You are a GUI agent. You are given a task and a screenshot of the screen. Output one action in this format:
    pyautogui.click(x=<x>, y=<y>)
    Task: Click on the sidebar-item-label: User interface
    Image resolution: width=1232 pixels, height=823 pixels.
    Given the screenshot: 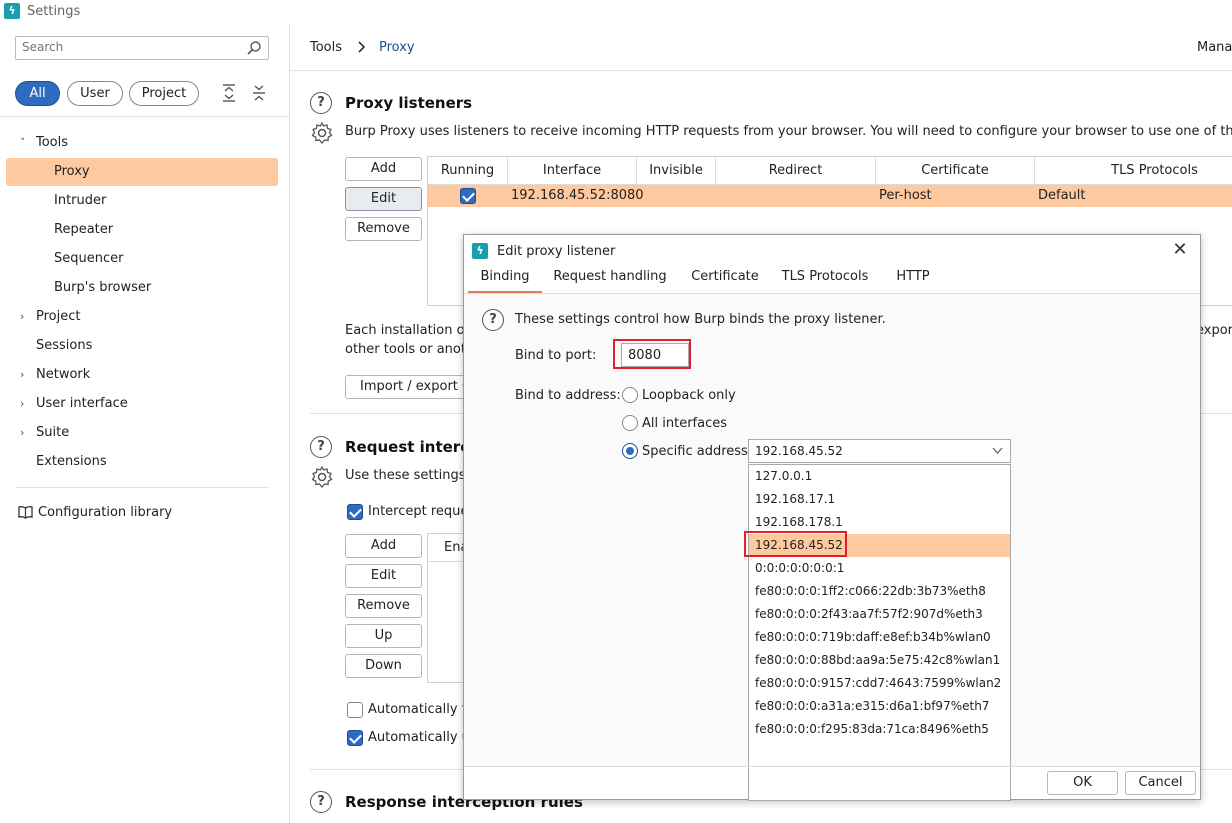 What is the action you would take?
    pyautogui.click(x=82, y=403)
    